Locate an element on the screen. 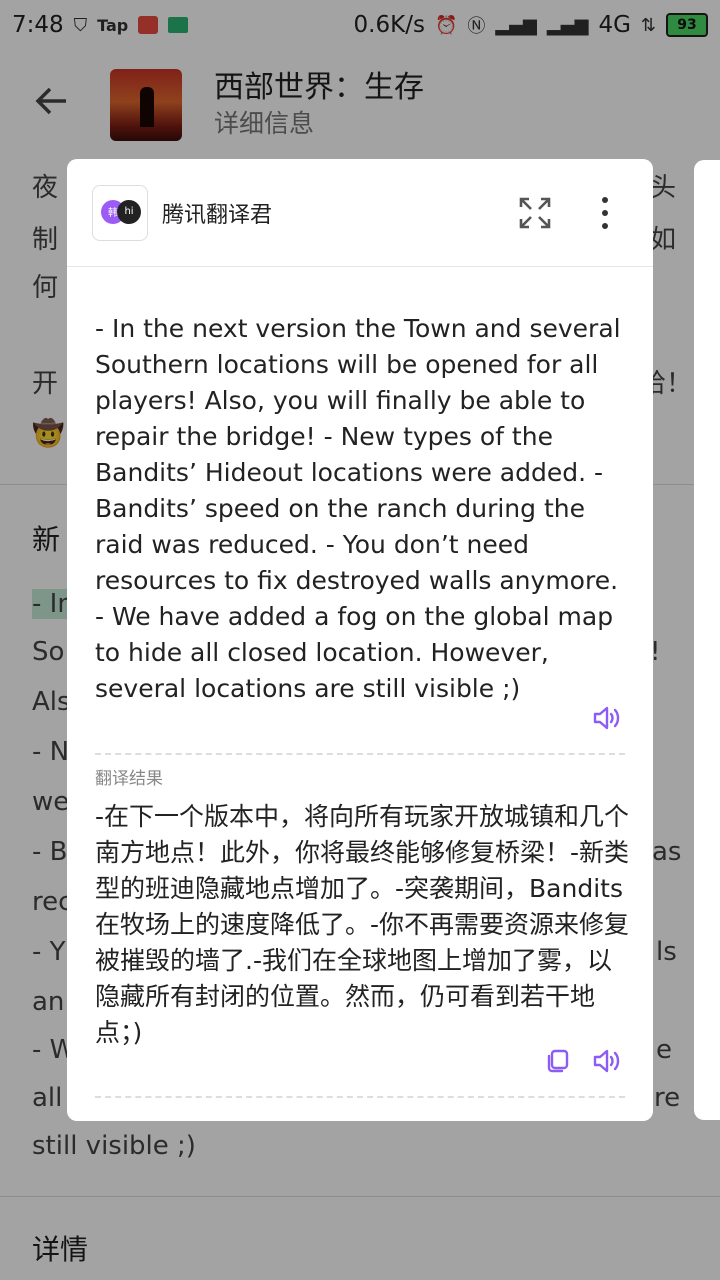 The height and width of the screenshot is (1280, 720). popup-header: 韩 hi 腾讯翻译君 is located at coordinates (360, 213).